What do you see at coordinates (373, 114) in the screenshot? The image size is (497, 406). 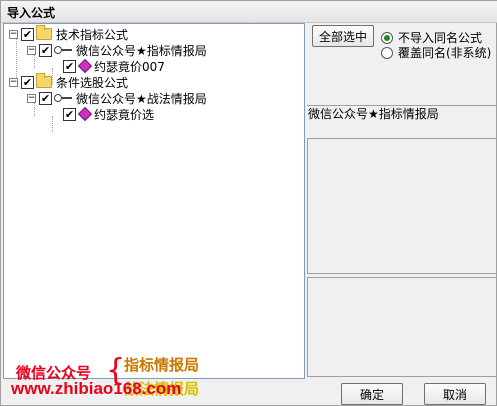 I see `selected-formula-name: 微信公众号★指标情报局` at bounding box center [373, 114].